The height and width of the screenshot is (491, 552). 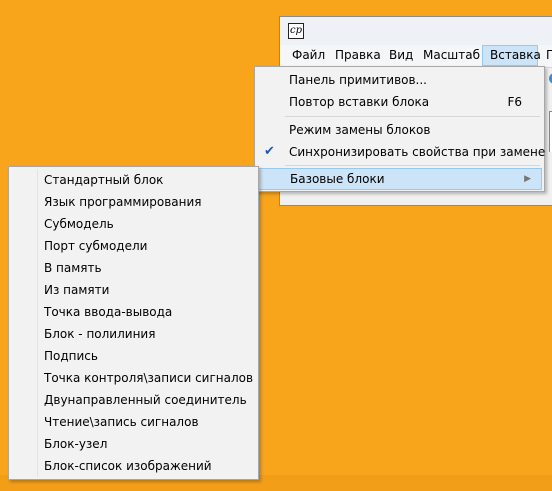 I want to click on menu-item-label: Язык программирования, so click(x=123, y=202).